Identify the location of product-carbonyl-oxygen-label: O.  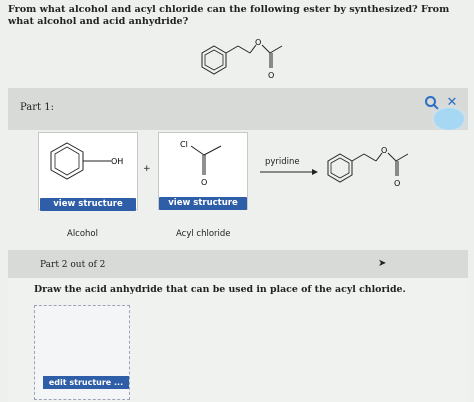
(397, 183).